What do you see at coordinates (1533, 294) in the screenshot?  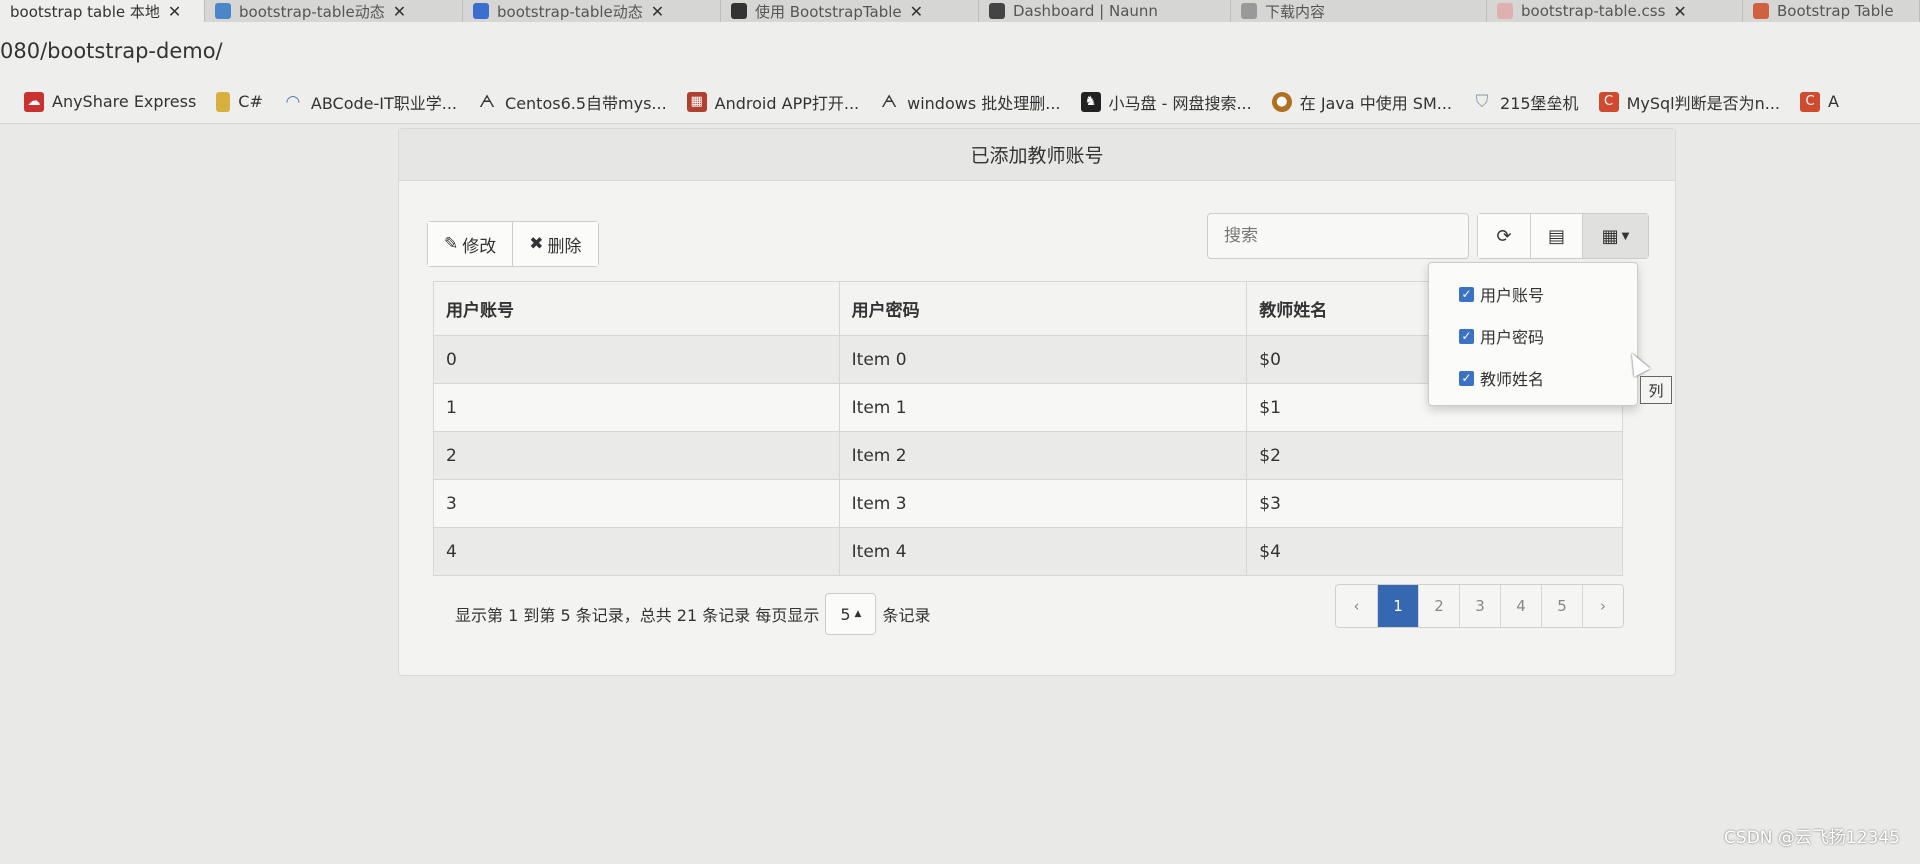 I see `column-toggle-account: ✓ 用户账号` at bounding box center [1533, 294].